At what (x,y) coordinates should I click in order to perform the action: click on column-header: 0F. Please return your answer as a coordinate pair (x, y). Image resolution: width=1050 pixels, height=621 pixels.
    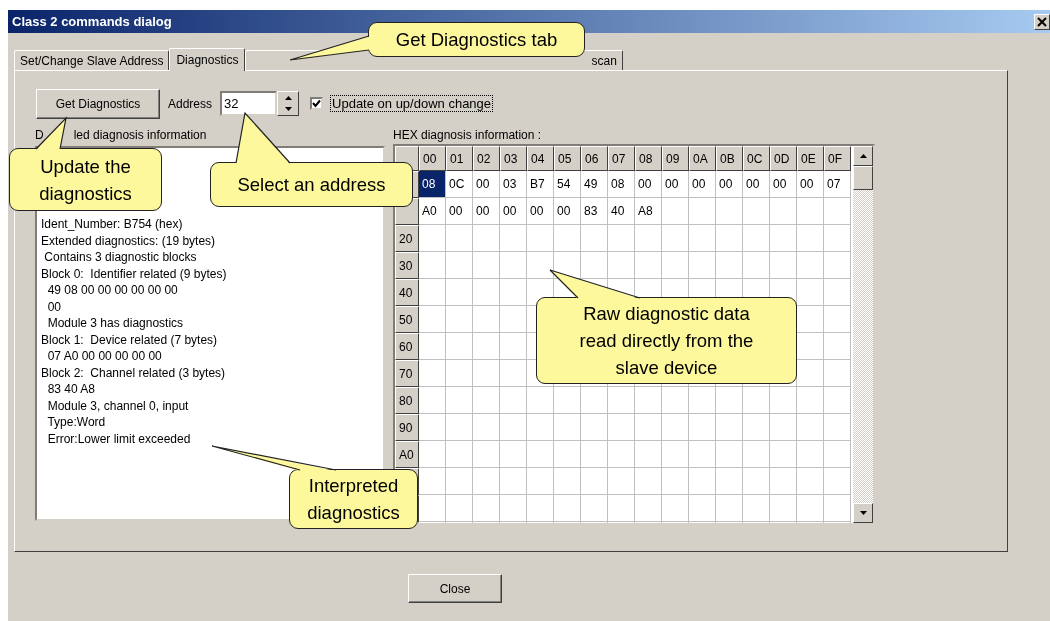
    Looking at the image, I should click on (837, 158).